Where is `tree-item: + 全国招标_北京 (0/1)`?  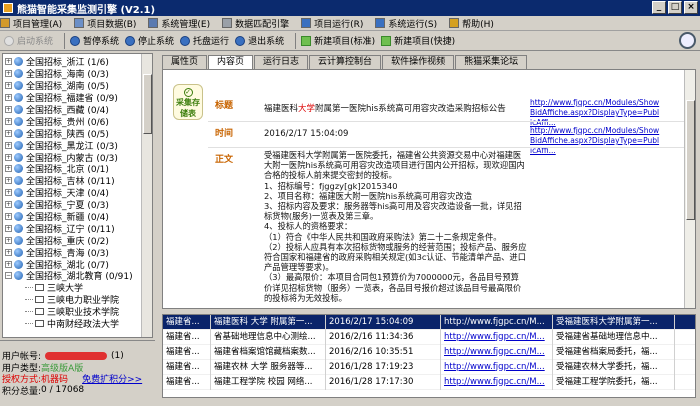
tree-item: + 全国招标_北京 (0/1) is located at coordinates (78, 169).